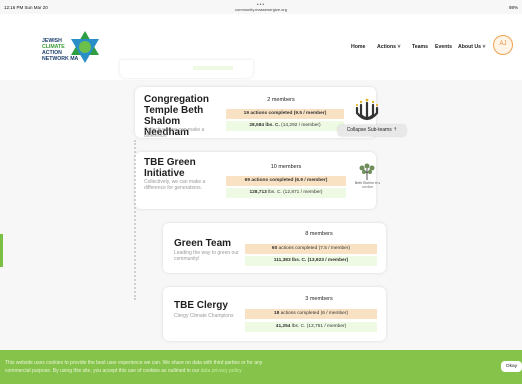  What do you see at coordinates (372, 130) in the screenshot?
I see `collapse-subteams-button: Collapse Sub-teams ⇡` at bounding box center [372, 130].